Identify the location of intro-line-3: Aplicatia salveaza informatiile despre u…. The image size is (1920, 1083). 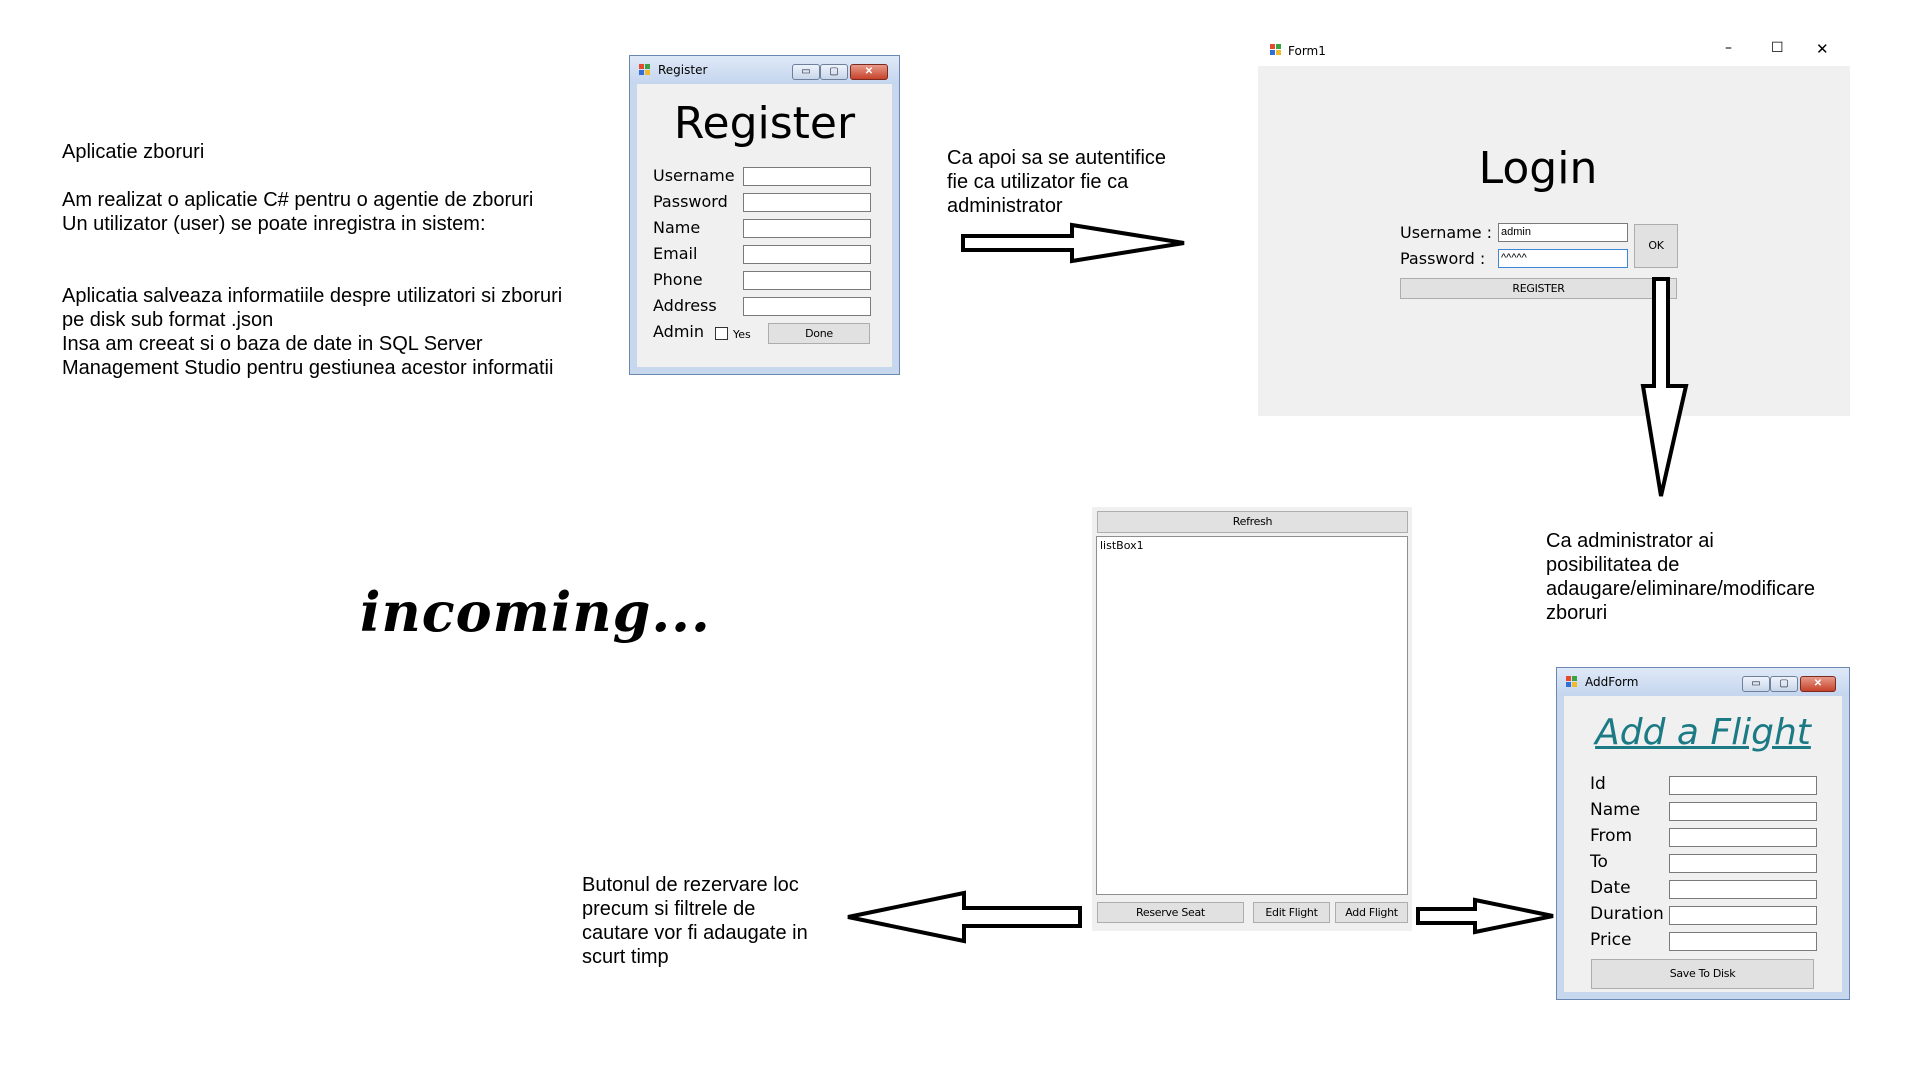
(312, 296).